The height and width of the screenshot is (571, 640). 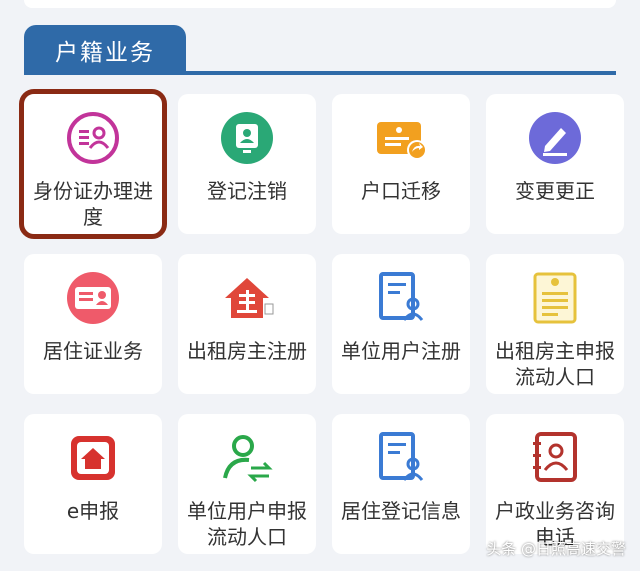 I want to click on tile-label: 变更更正, so click(x=555, y=191).